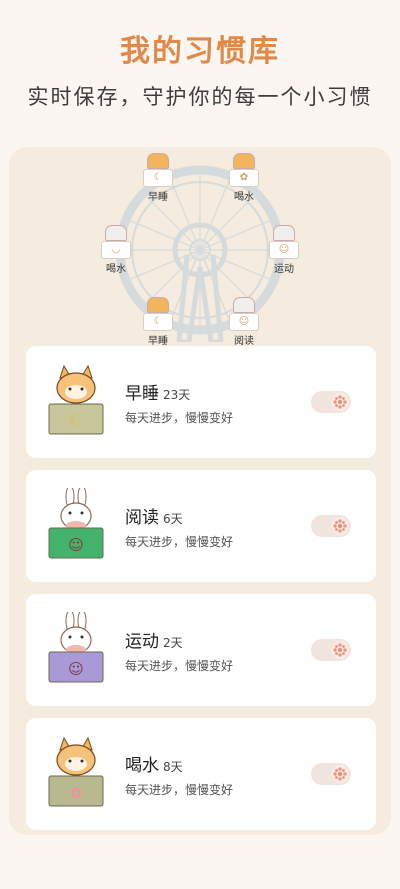 This screenshot has height=889, width=400. Describe the element at coordinates (201, 774) in the screenshot. I see `habit-card-4: ✿ 喝水 8天每天进步，慢慢变好` at that location.